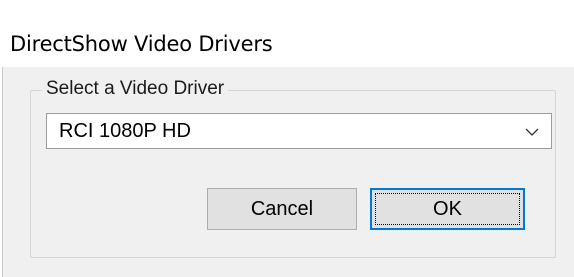 The width and height of the screenshot is (574, 277). Describe the element at coordinates (125, 131) in the screenshot. I see `selected-driver-value: RCI 1080P HD` at that location.